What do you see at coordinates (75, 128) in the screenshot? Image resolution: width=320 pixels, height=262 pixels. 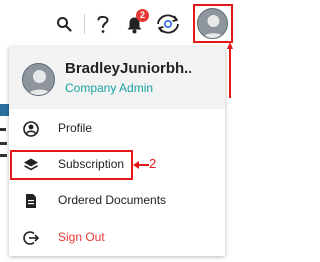 I see `menu-item-label: Profile` at bounding box center [75, 128].